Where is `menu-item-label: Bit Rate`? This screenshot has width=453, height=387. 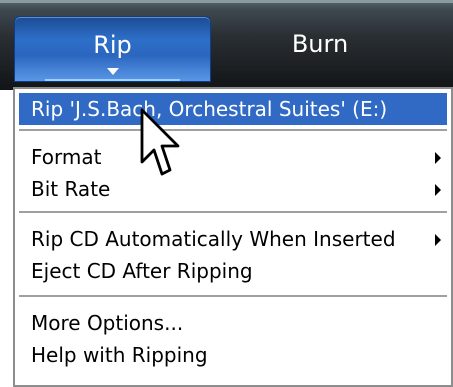 menu-item-label: Bit Rate is located at coordinates (71, 189).